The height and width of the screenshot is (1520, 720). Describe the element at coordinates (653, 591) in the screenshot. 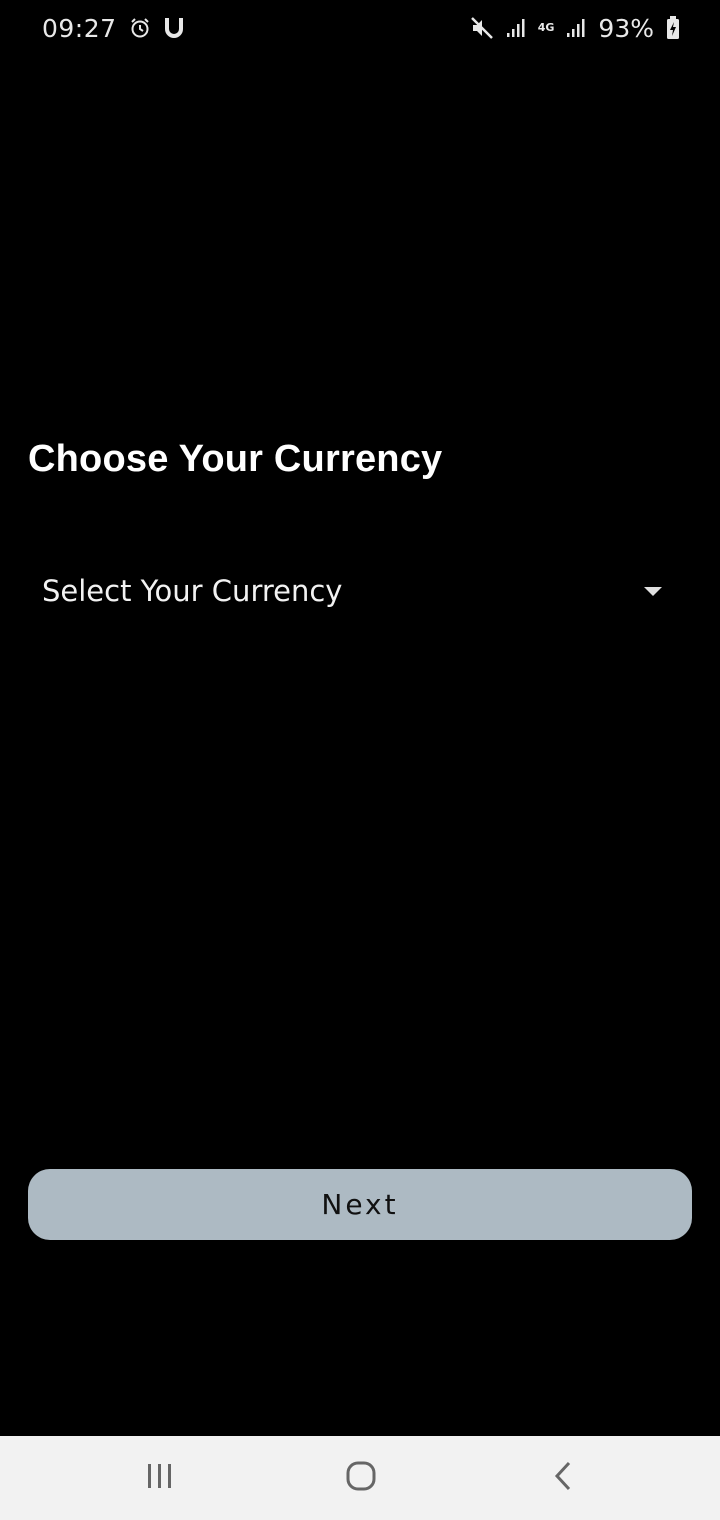

I see `dropdown-arrow-icon` at that location.